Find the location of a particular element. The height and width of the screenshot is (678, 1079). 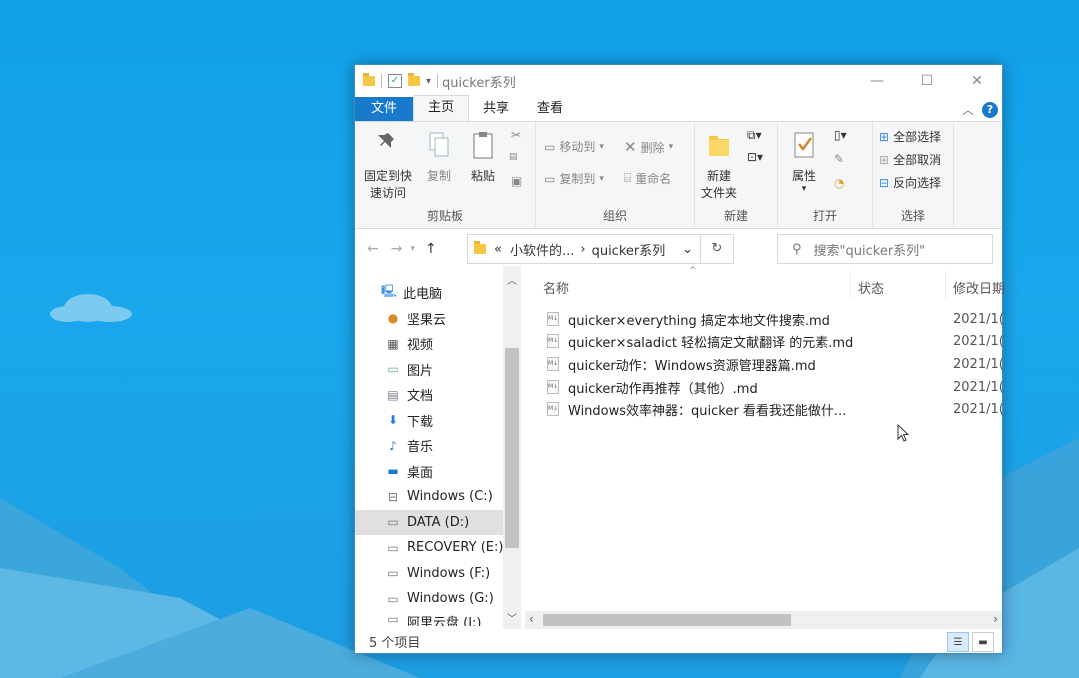

properties-quick-icon: ✓ is located at coordinates (395, 81).